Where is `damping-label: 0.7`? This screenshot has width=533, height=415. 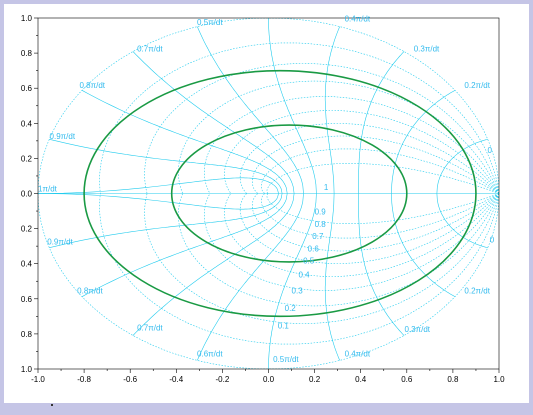 damping-label: 0.7 is located at coordinates (318, 236).